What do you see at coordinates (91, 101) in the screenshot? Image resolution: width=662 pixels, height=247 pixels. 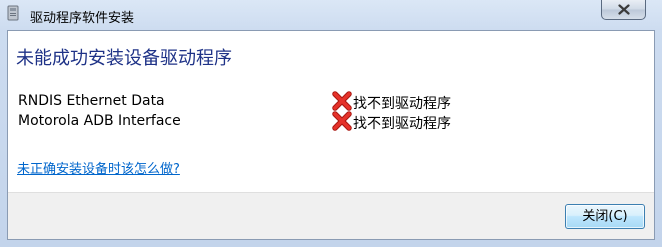 I see `device-name: RNDIS Ethernet Data` at bounding box center [91, 101].